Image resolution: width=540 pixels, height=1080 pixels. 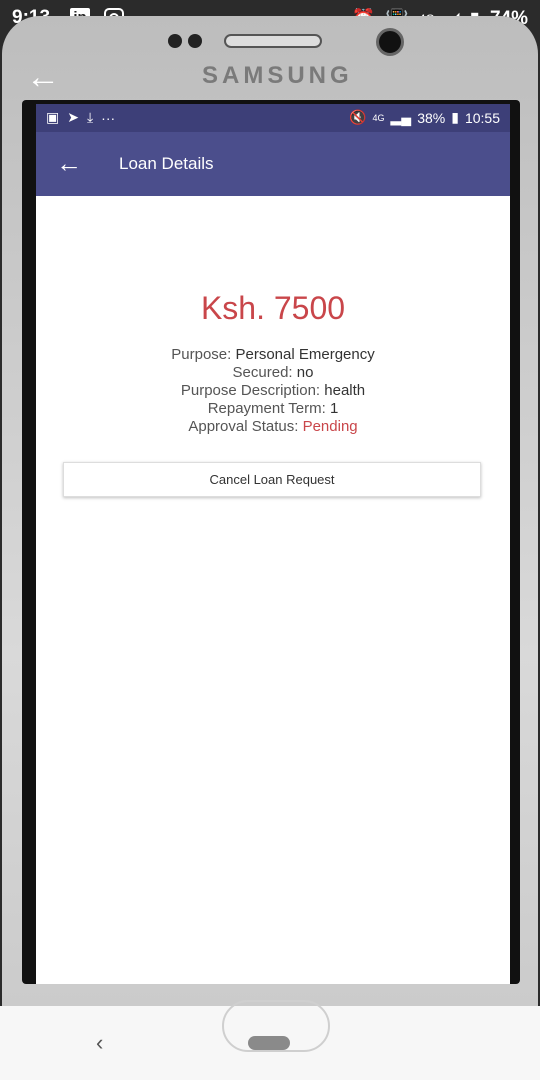 I want to click on cancel-loan-request-button: Cancel Loan Request, so click(x=272, y=479).